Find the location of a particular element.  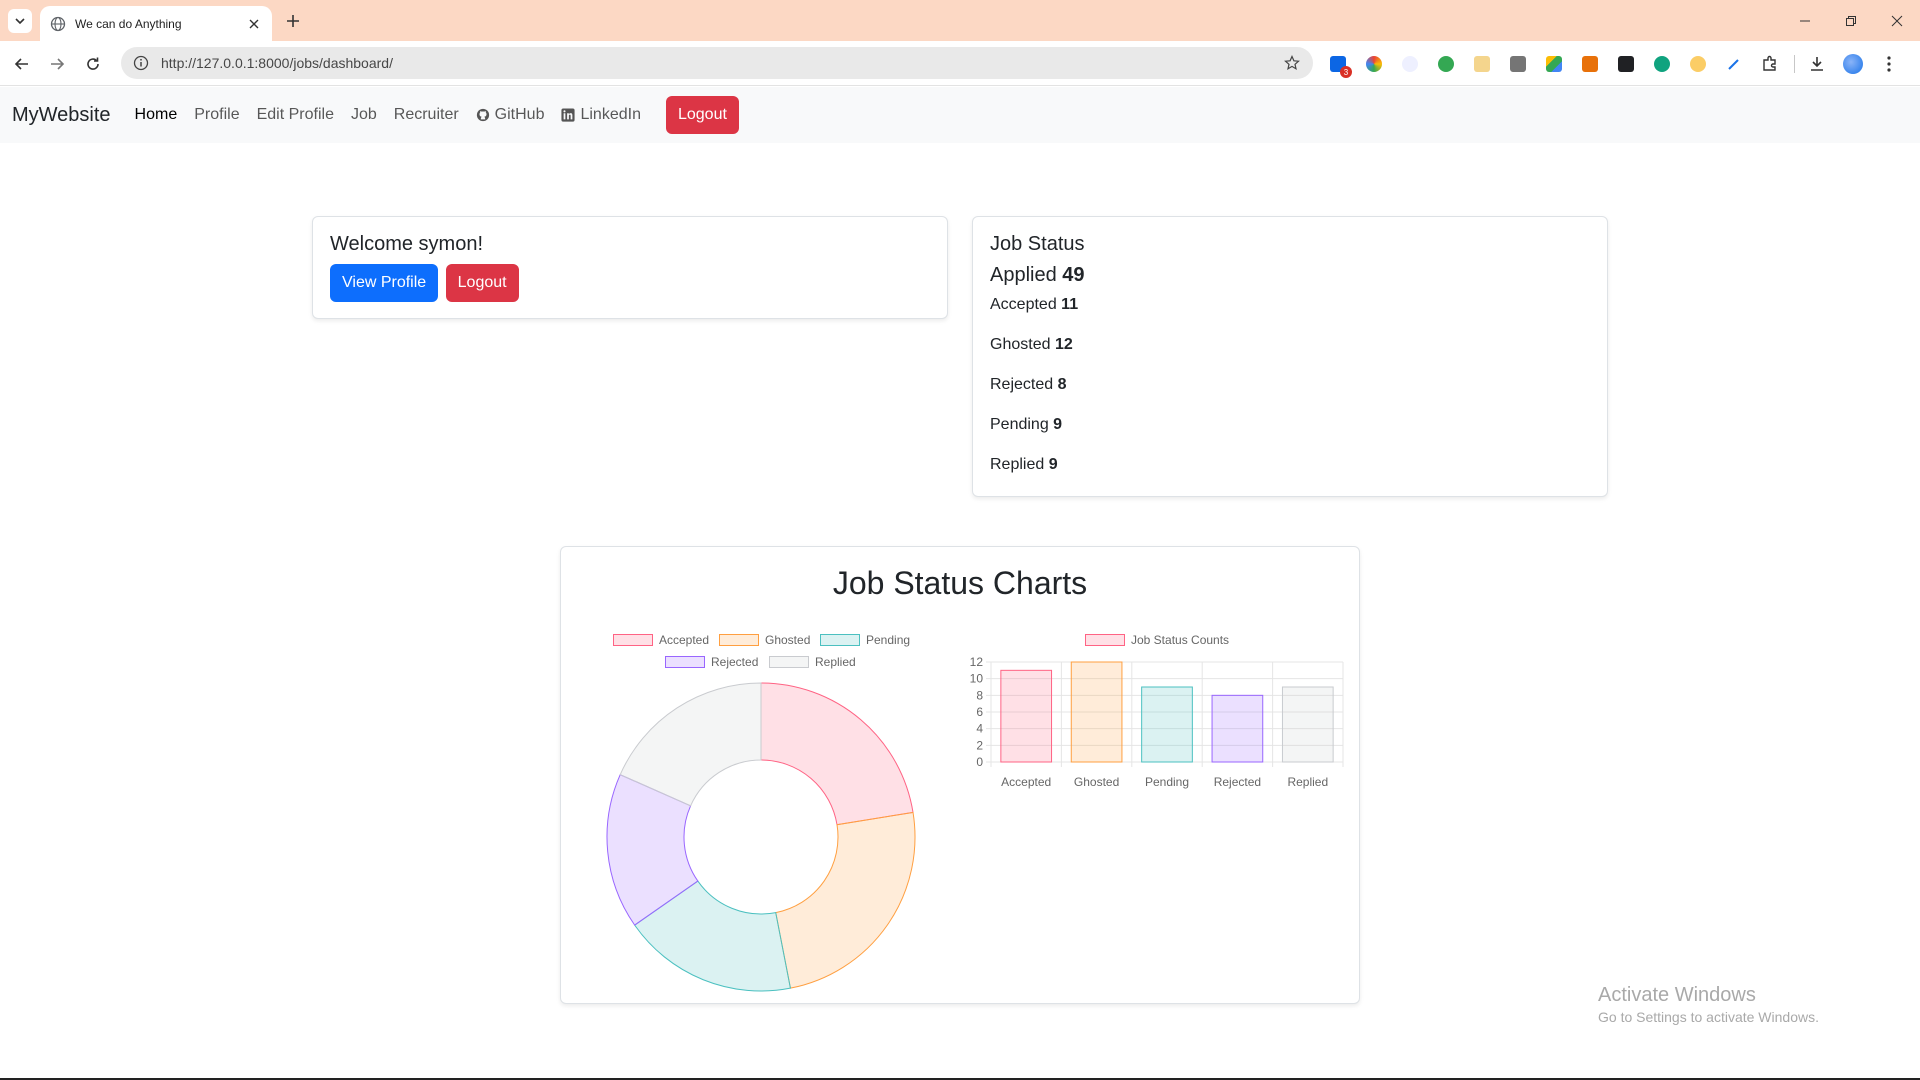

nav-link-edit-profile: Edit Profile is located at coordinates (295, 115).